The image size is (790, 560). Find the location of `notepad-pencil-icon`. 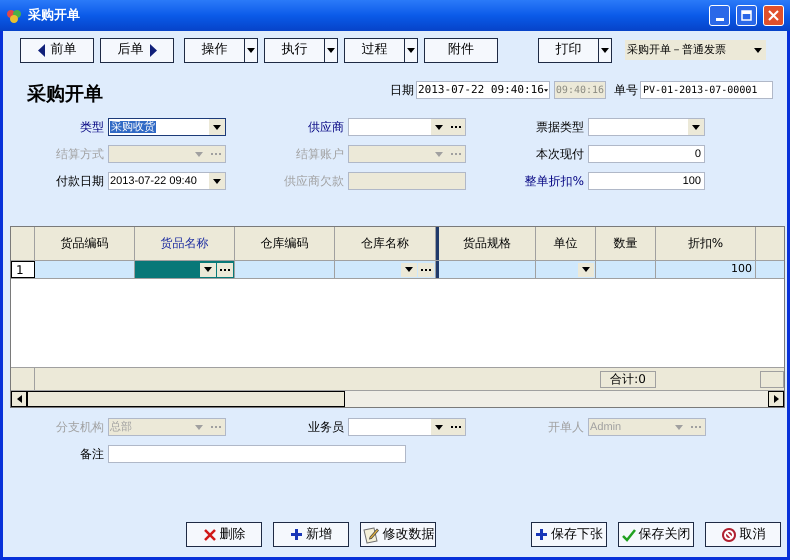

notepad-pencil-icon is located at coordinates (371, 535).